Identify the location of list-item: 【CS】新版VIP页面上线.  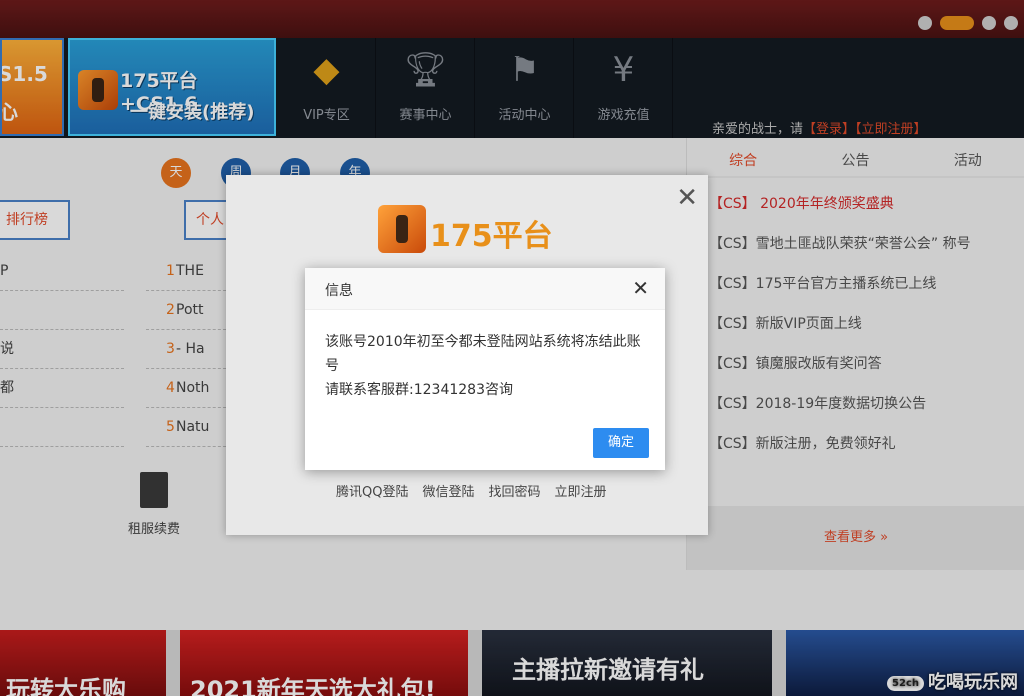
(866, 324).